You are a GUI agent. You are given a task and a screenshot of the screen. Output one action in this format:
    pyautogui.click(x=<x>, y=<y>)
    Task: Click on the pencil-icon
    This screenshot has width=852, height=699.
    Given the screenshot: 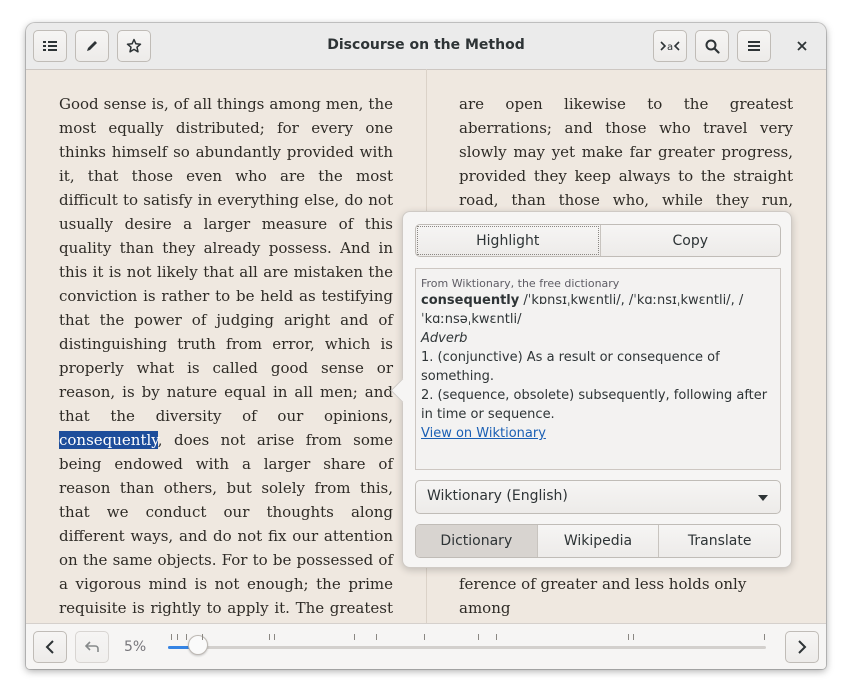 What is the action you would take?
    pyautogui.click(x=92, y=46)
    